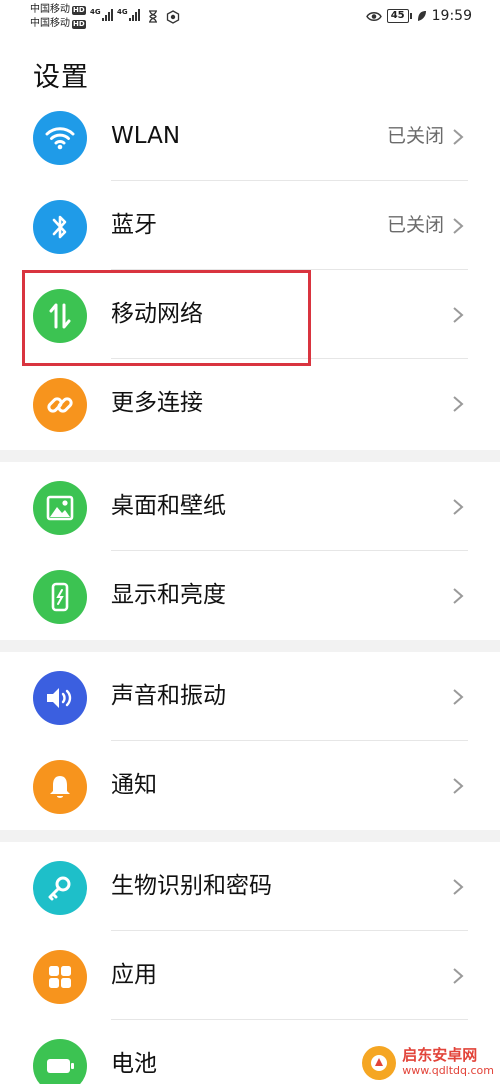 The image size is (500, 1084). What do you see at coordinates (168, 595) in the screenshot?
I see `settings-item-label: 显示和亮度` at bounding box center [168, 595].